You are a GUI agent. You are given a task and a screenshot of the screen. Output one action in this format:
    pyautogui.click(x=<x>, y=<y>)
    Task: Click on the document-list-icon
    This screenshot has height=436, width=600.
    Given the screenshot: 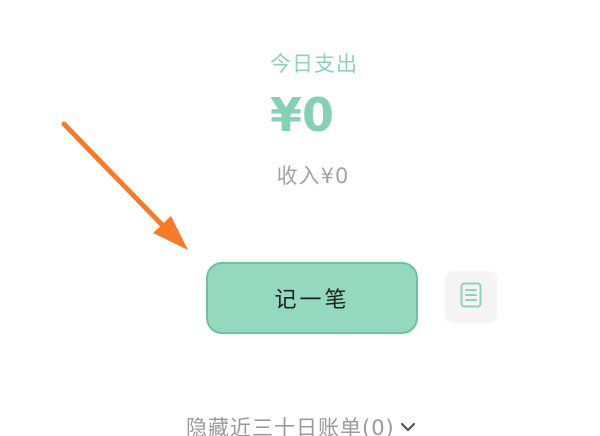 What is the action you would take?
    pyautogui.click(x=471, y=297)
    